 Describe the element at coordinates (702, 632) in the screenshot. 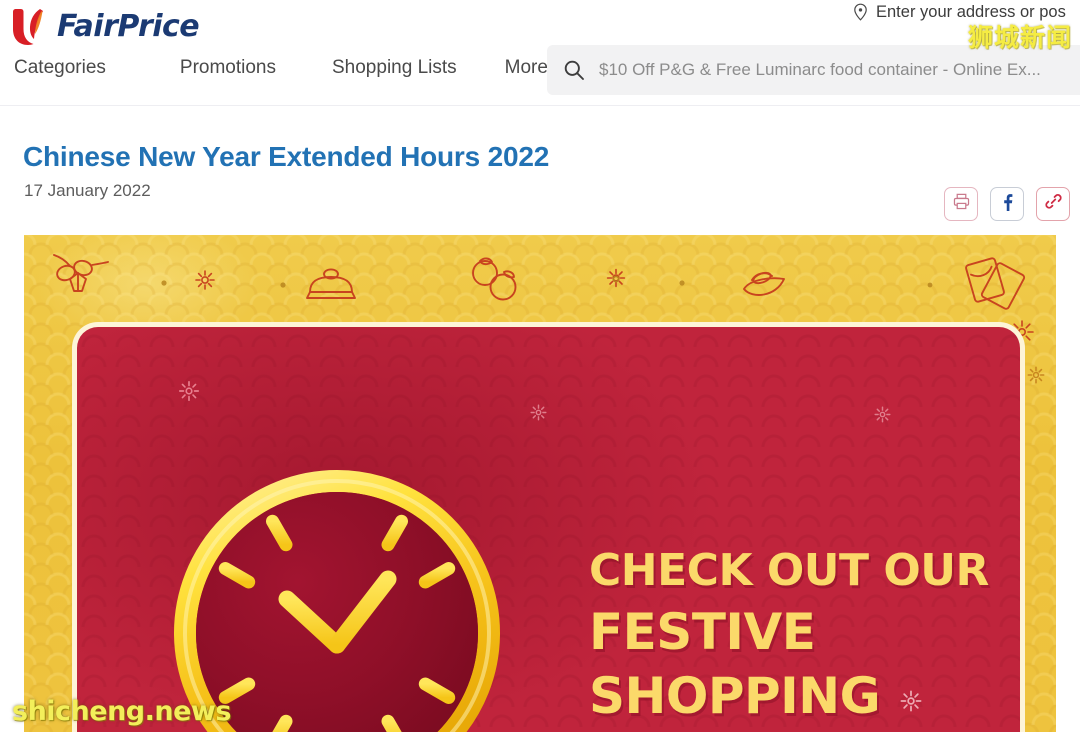

I see `headline-line-2: FESTIVE` at that location.